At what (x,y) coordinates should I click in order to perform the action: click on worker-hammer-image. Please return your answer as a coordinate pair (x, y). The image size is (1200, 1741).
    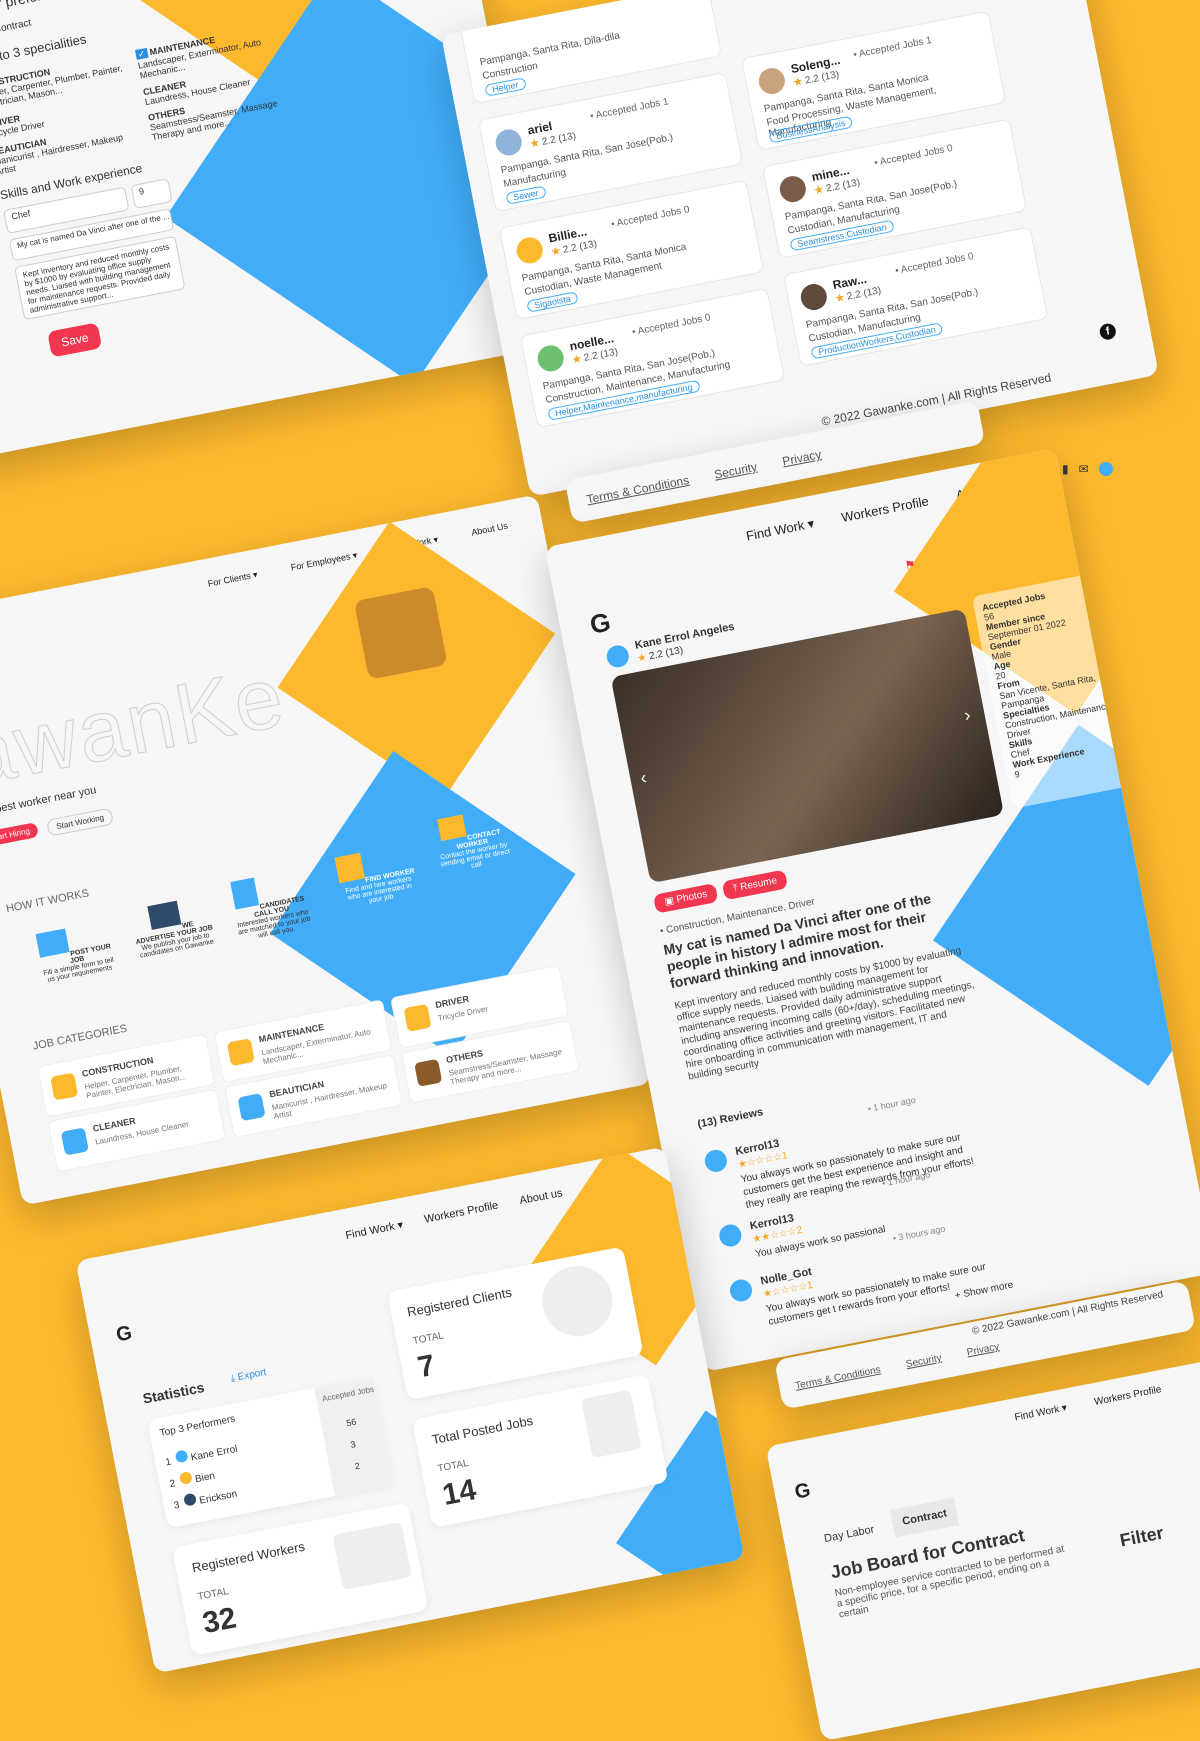
    Looking at the image, I should click on (400, 633).